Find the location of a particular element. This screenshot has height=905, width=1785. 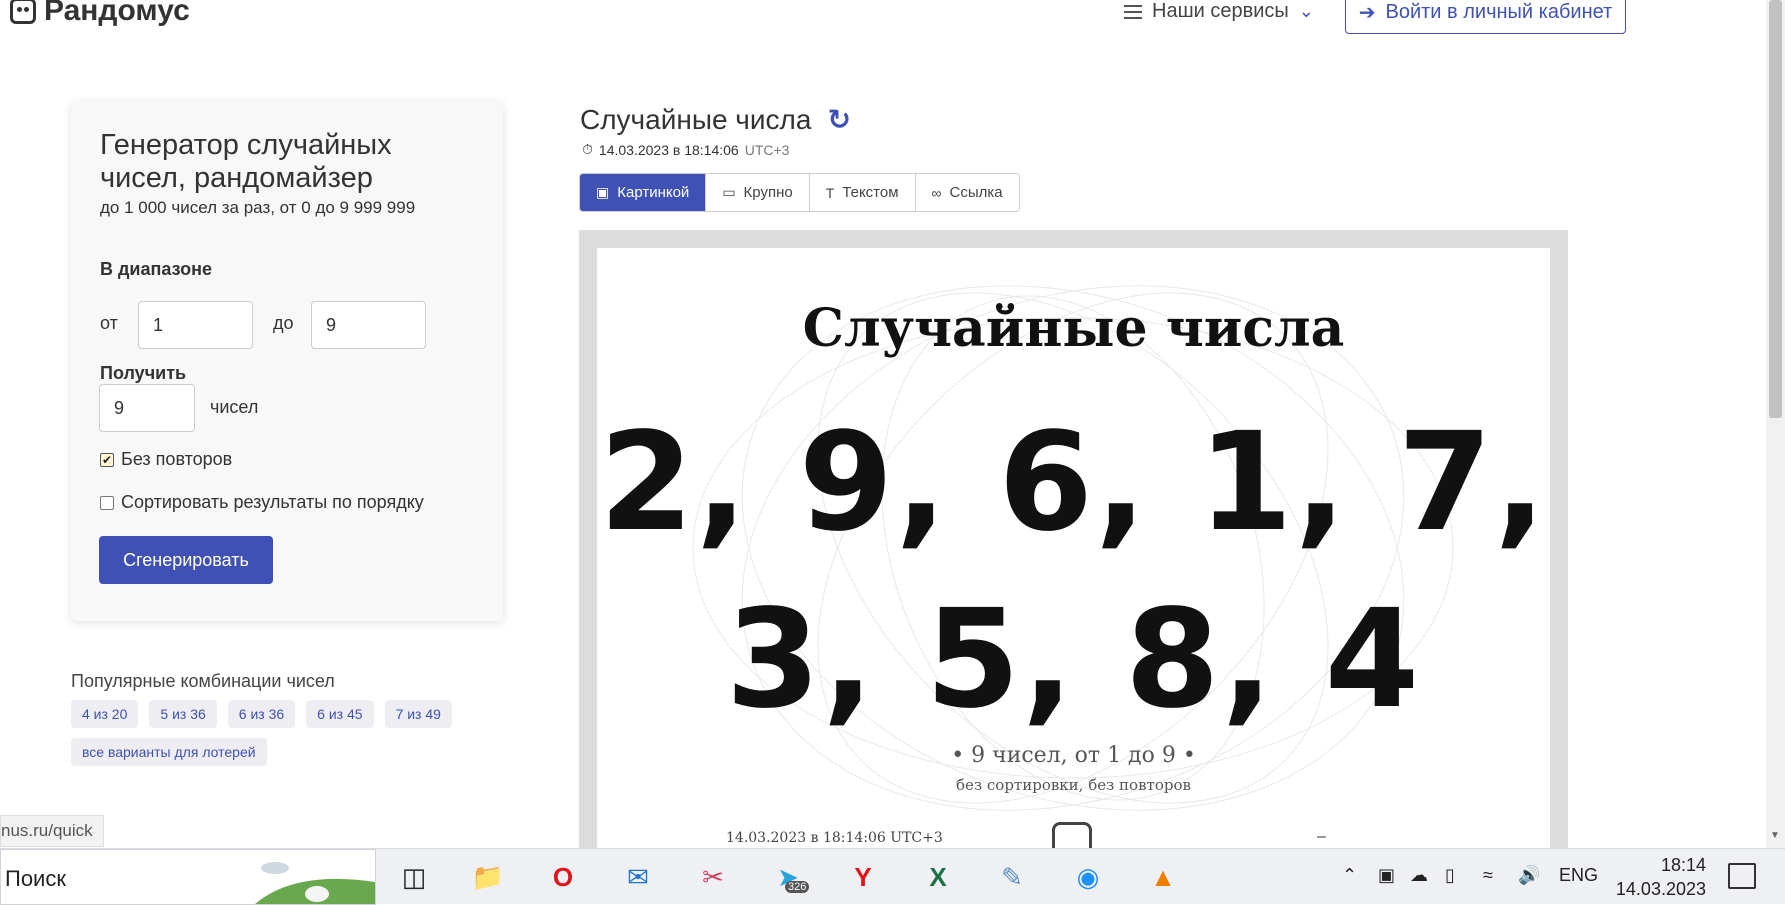

generator-title: Генератор случайных чисел, рандомайзер is located at coordinates (246, 161).